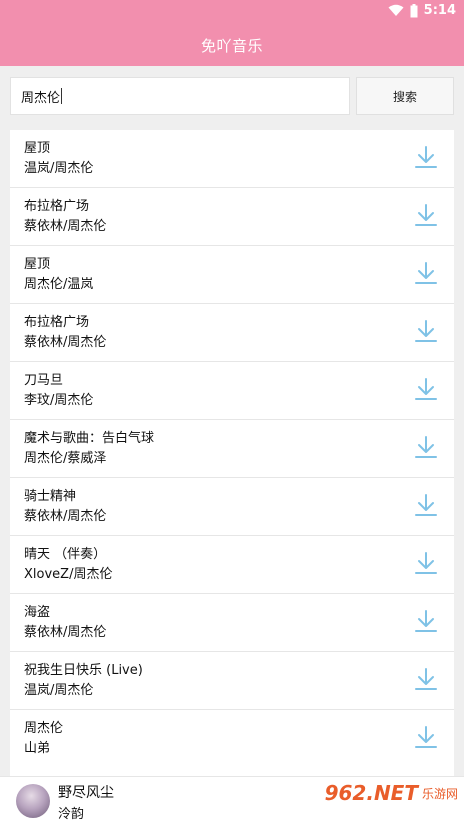 The width and height of the screenshot is (464, 825). What do you see at coordinates (232, 275) in the screenshot?
I see `song-row: 屋顶周杰伦/温岚` at bounding box center [232, 275].